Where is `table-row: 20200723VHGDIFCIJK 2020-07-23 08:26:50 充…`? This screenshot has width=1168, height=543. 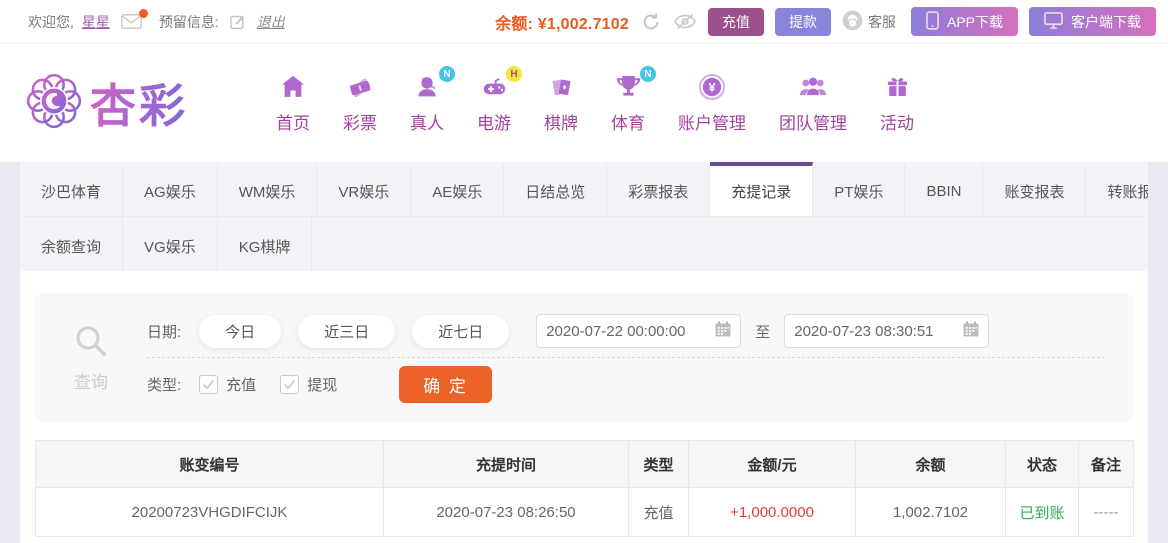 table-row: 20200723VHGDIFCIJK 2020-07-23 08:26:50 充… is located at coordinates (584, 512).